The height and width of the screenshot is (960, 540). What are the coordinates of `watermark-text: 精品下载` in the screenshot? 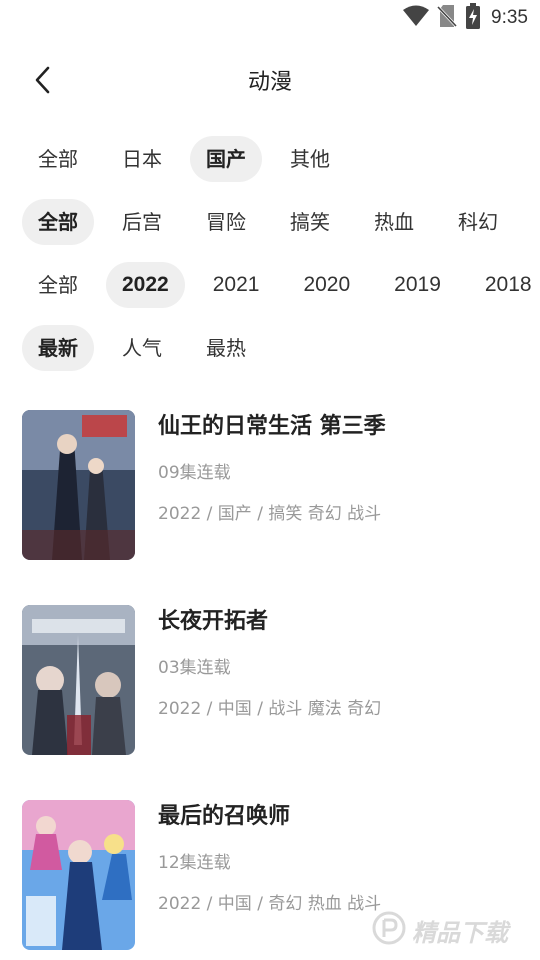 It's located at (460, 932).